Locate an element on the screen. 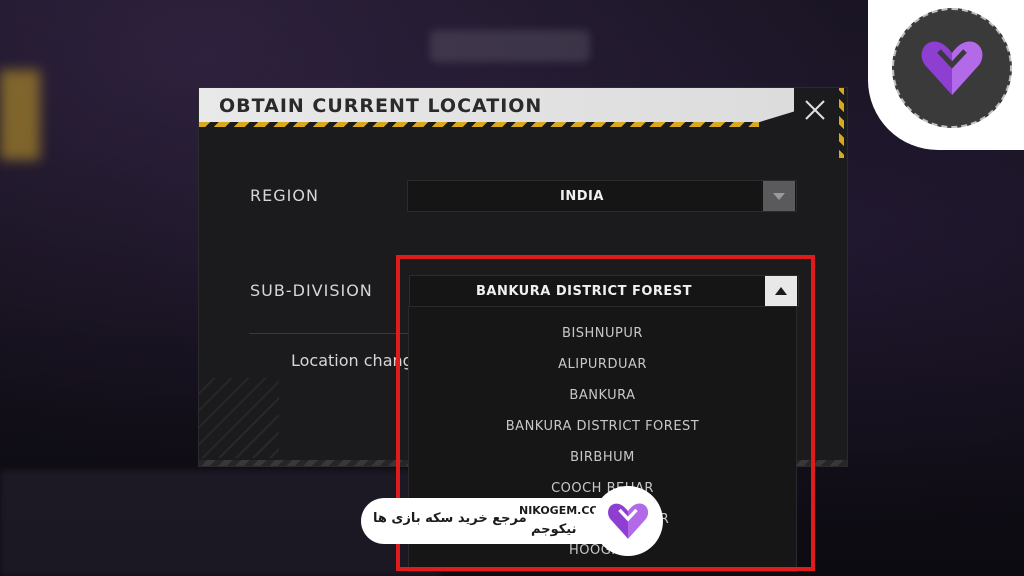  side-hazard-stripe is located at coordinates (841, 123).